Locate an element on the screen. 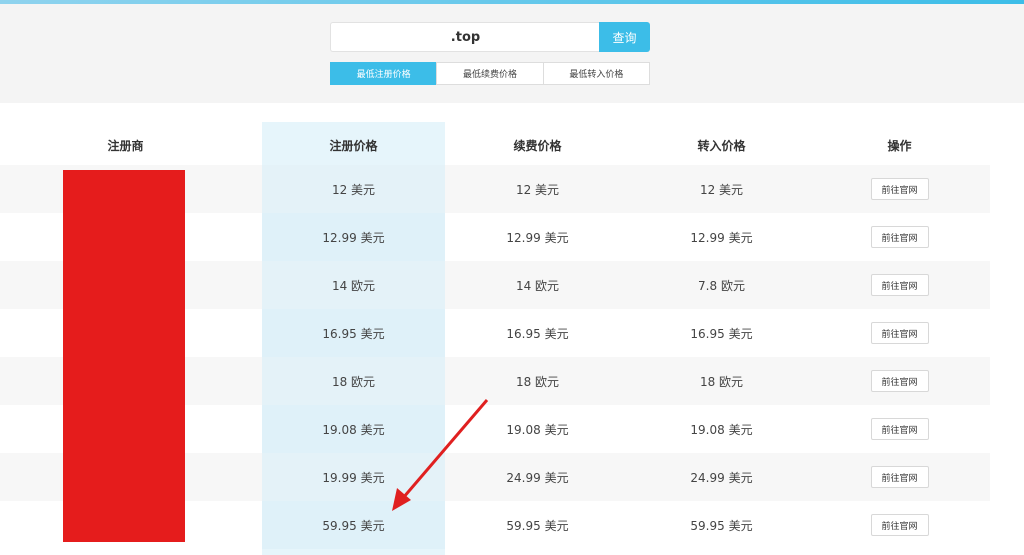 This screenshot has height=555, width=1024. register-price-cell: 12 美元 is located at coordinates (353, 189).